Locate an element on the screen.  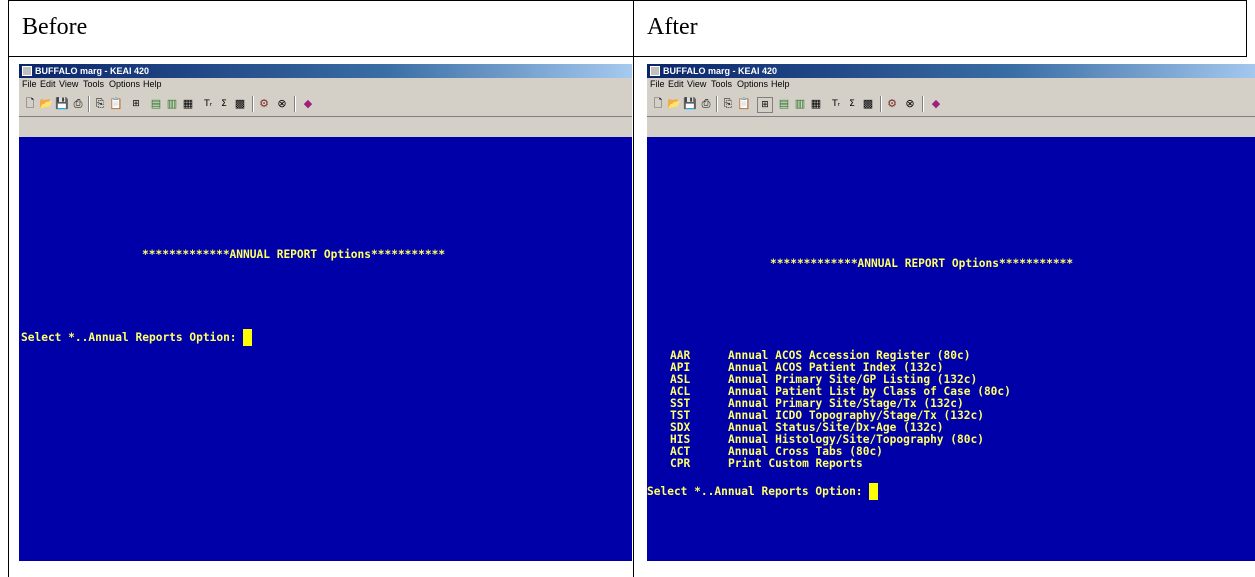
table-border-header-divider is located at coordinates (627, 56).